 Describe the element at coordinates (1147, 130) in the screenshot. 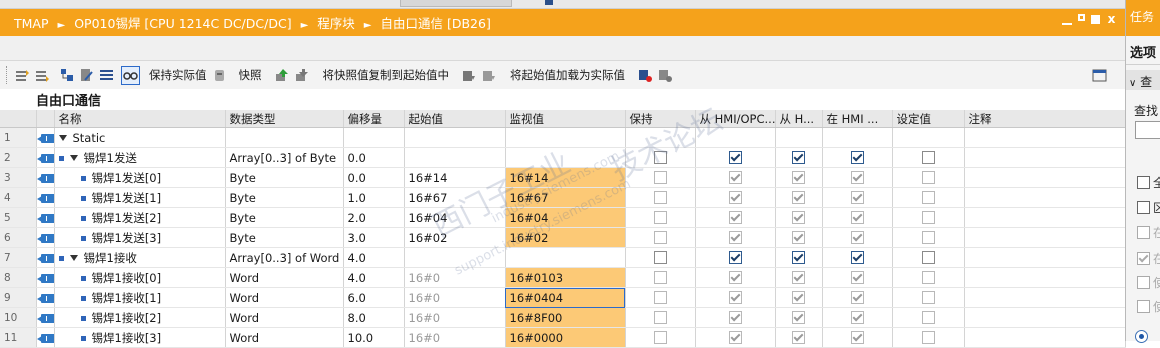

I see `find-input` at that location.